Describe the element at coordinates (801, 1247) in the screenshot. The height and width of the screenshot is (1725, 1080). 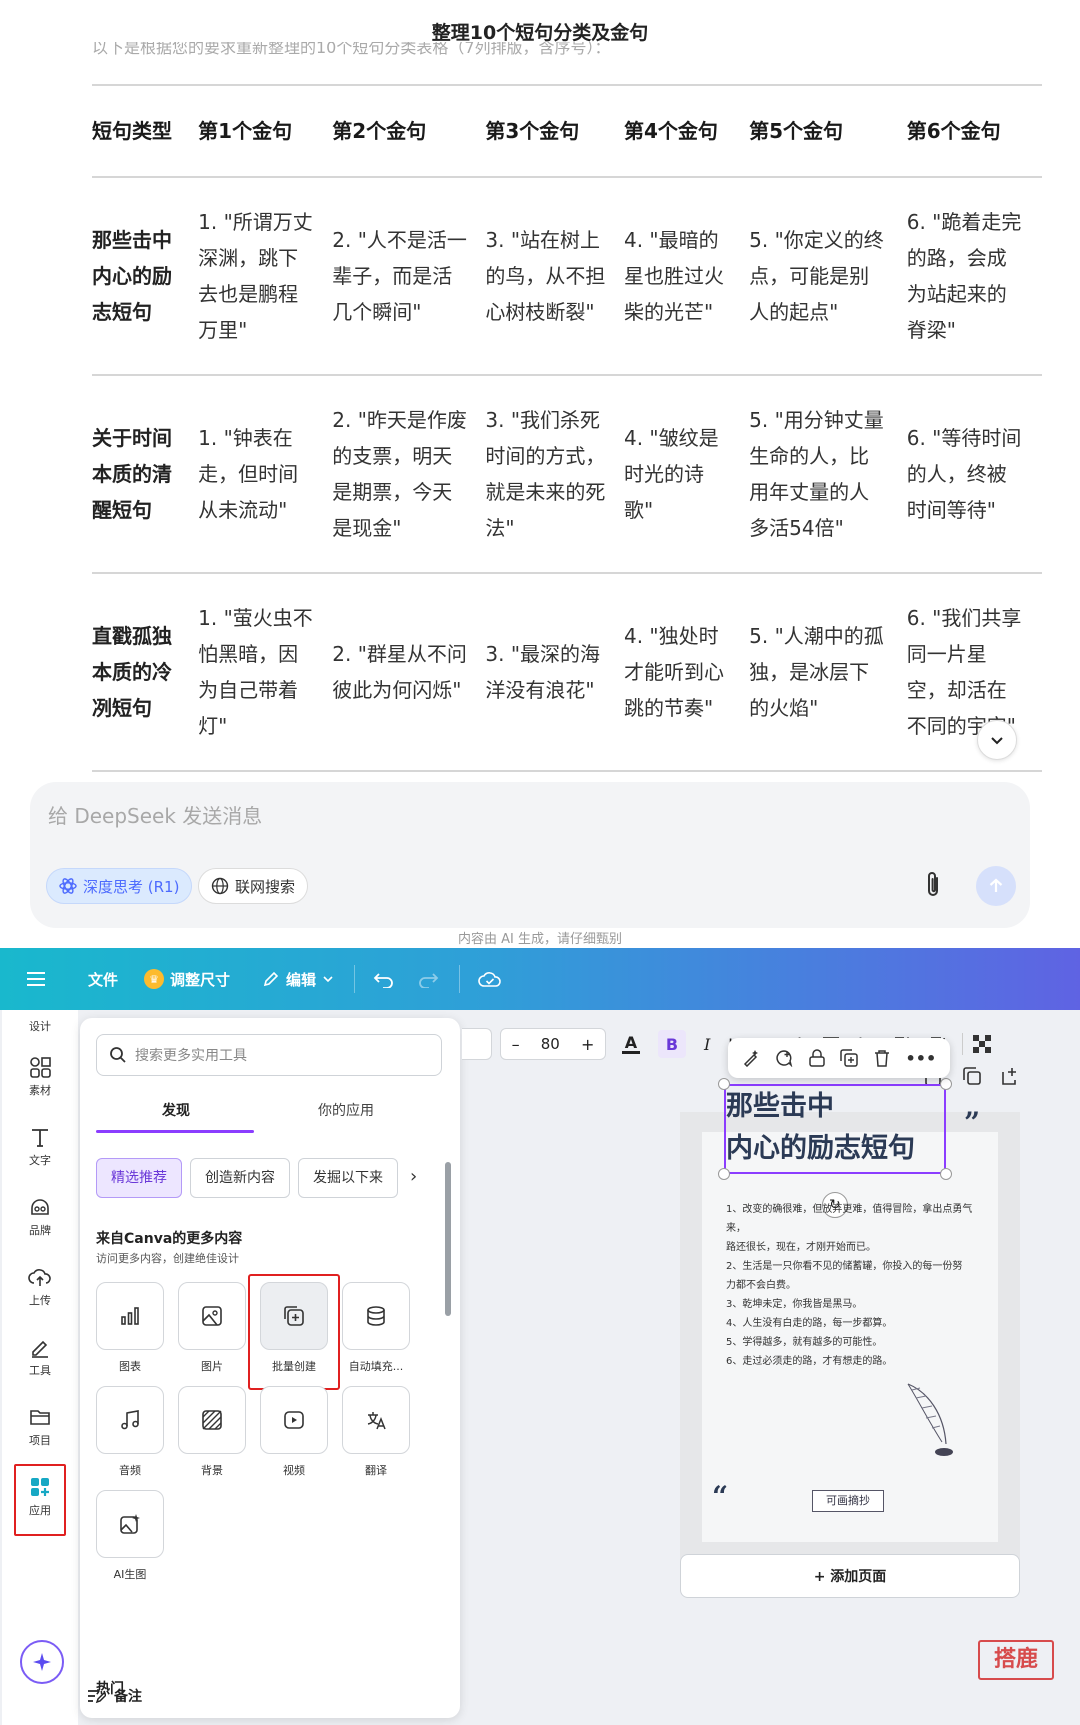
I see `quote-line: 路还很长，现在，才刚开始而已。` at that location.